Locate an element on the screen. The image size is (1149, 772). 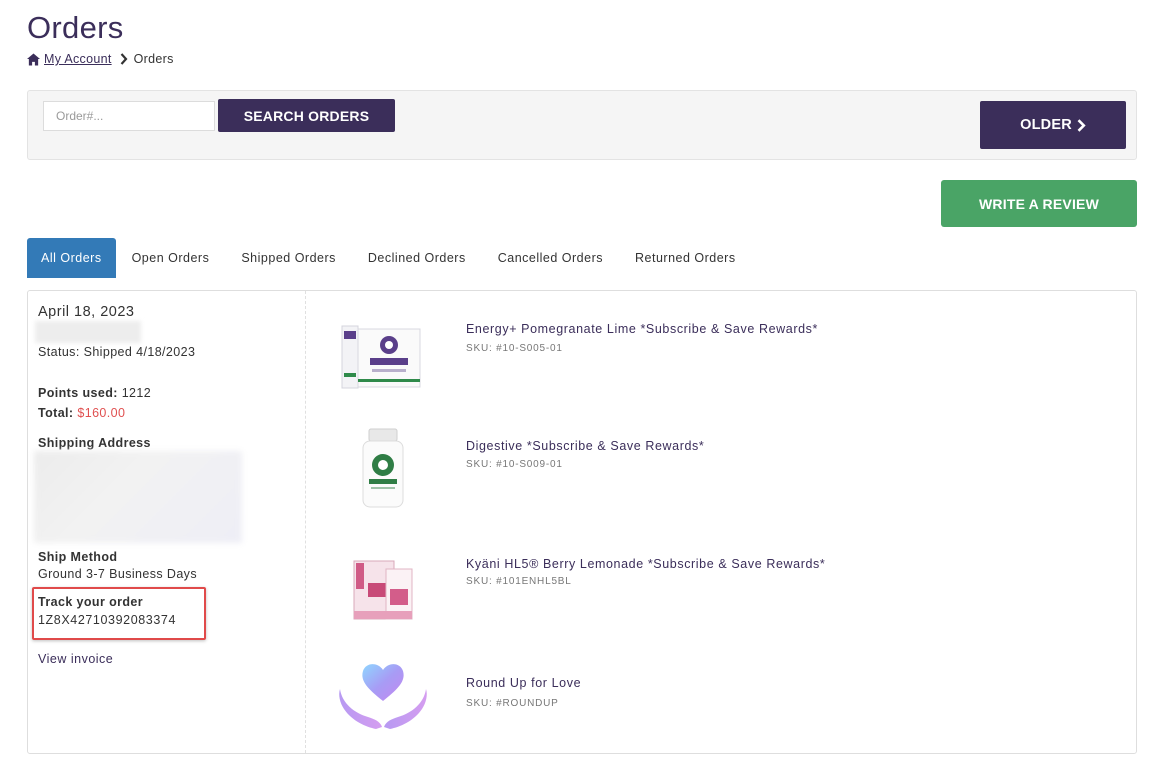
points-used-label: Points used: is located at coordinates (78, 393).